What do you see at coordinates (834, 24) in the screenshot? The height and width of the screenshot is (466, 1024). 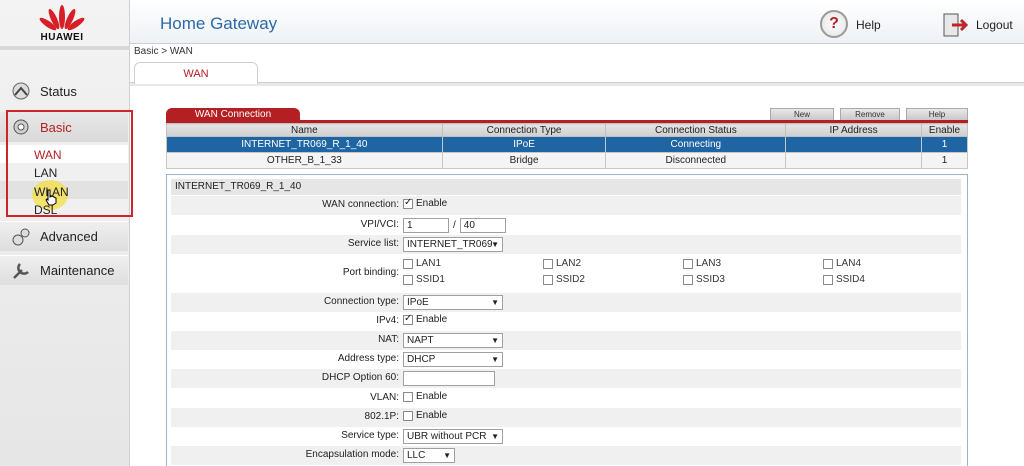 I see `help-icon: ?` at bounding box center [834, 24].